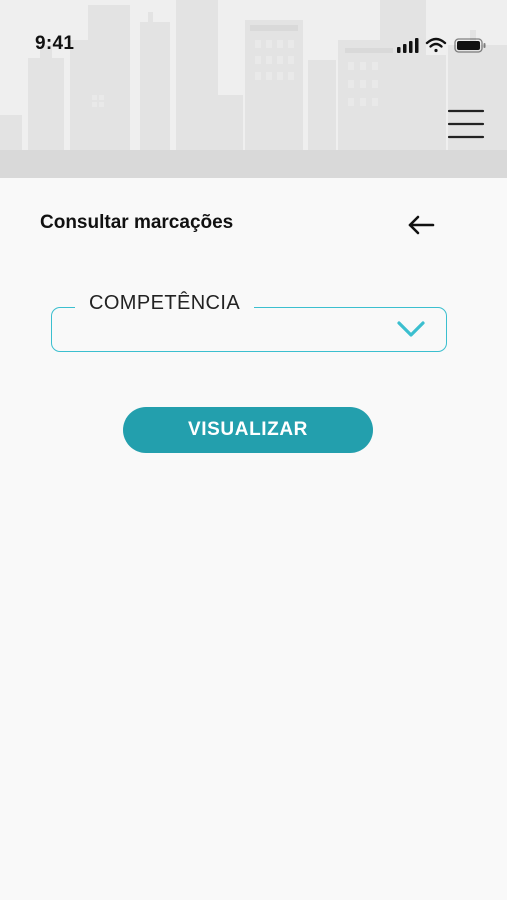 The width and height of the screenshot is (507, 900). What do you see at coordinates (248, 430) in the screenshot?
I see `visualizar-button: VISUALIZAR` at bounding box center [248, 430].